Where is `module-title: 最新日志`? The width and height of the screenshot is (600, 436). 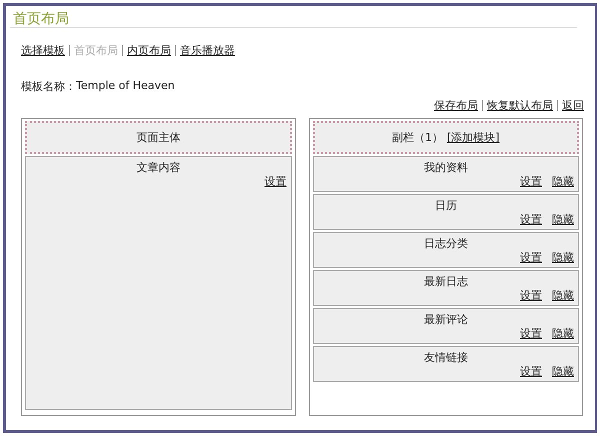 module-title: 最新日志 is located at coordinates (445, 282).